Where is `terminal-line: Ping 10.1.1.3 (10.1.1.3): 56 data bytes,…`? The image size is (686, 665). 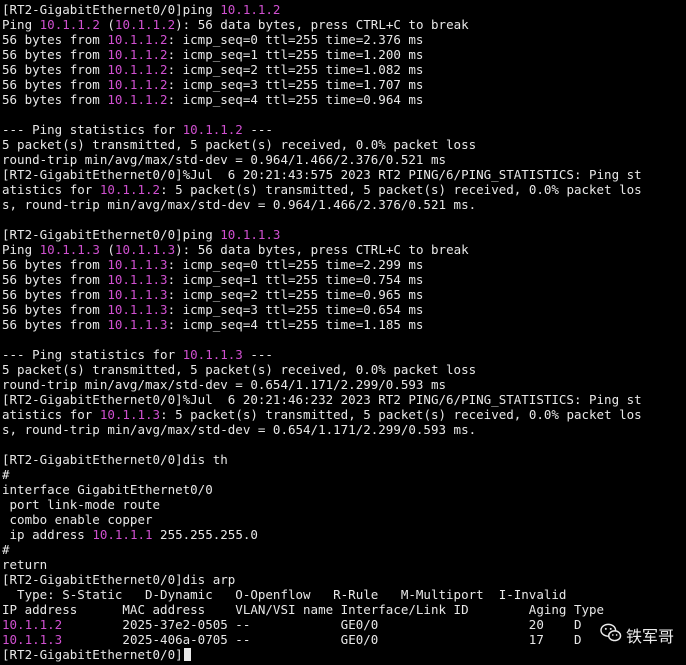
terminal-line: Ping 10.1.1.3 (10.1.1.3): 56 data bytes,… is located at coordinates (343, 249).